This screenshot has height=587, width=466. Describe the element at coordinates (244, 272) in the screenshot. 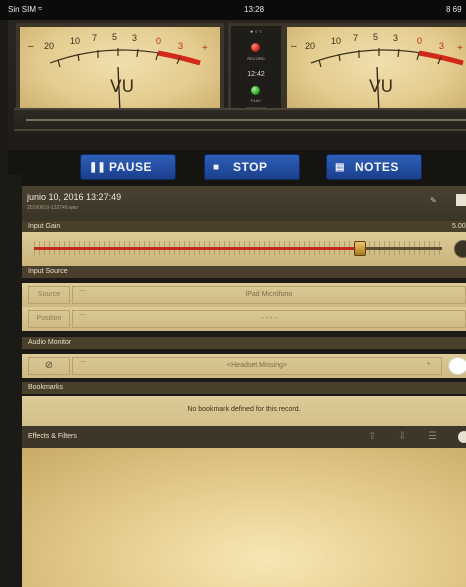

I see `input-source-header: Input Source` at that location.